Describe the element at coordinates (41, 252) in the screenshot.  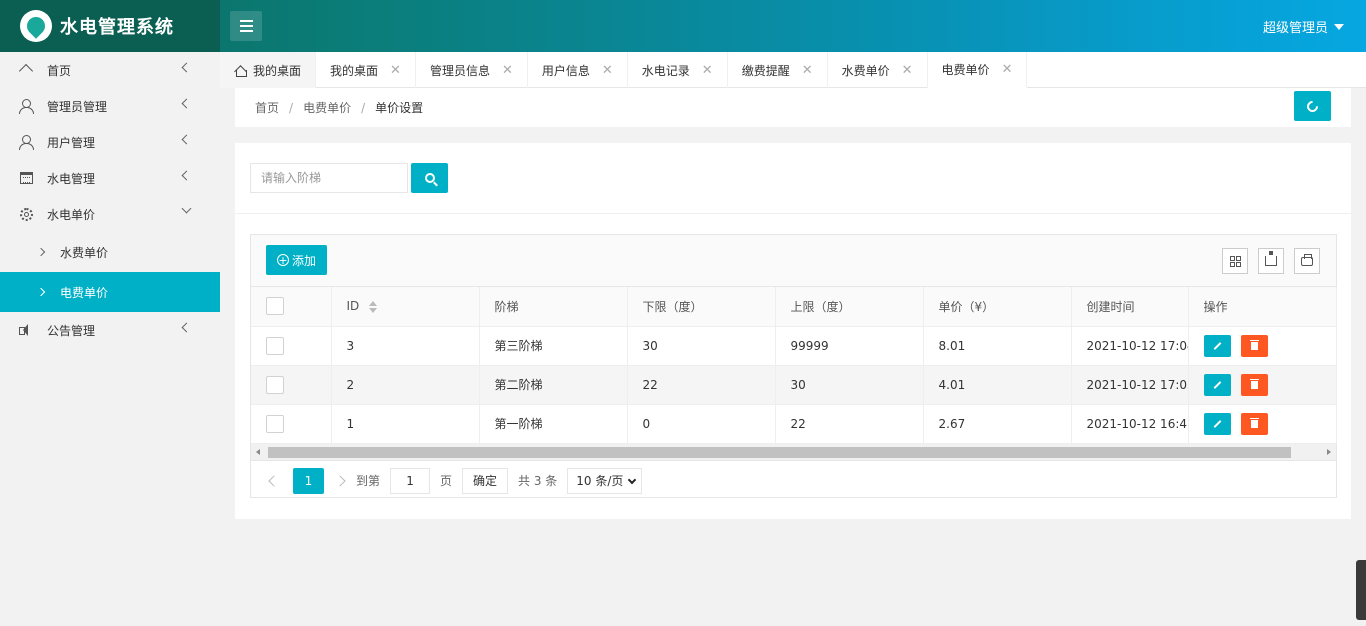
I see `chevron-right-icon` at that location.